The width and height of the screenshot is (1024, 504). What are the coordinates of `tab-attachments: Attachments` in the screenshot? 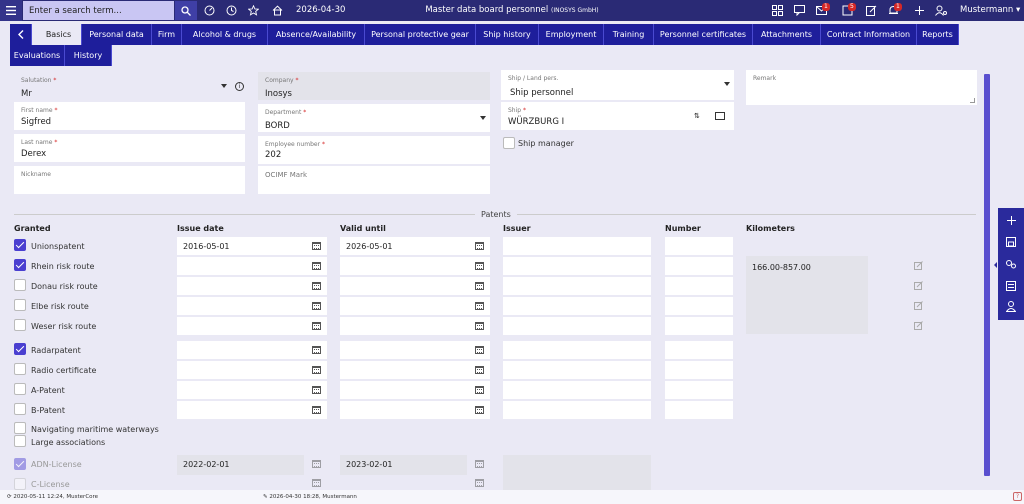 It's located at (787, 34).